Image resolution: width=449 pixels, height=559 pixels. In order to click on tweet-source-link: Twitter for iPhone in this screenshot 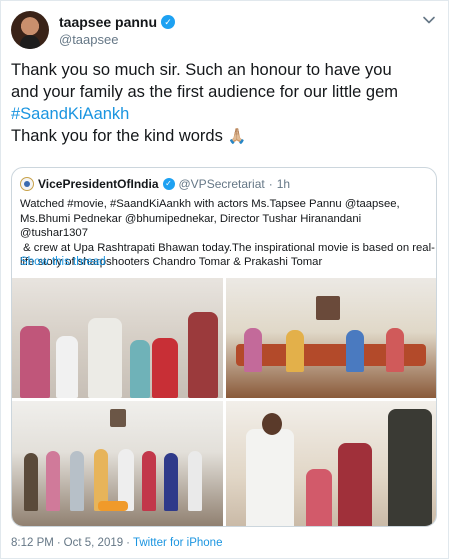, I will do `click(177, 543)`.